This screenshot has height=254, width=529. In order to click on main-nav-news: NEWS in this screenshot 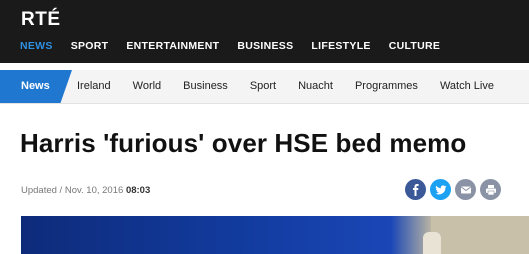, I will do `click(36, 46)`.